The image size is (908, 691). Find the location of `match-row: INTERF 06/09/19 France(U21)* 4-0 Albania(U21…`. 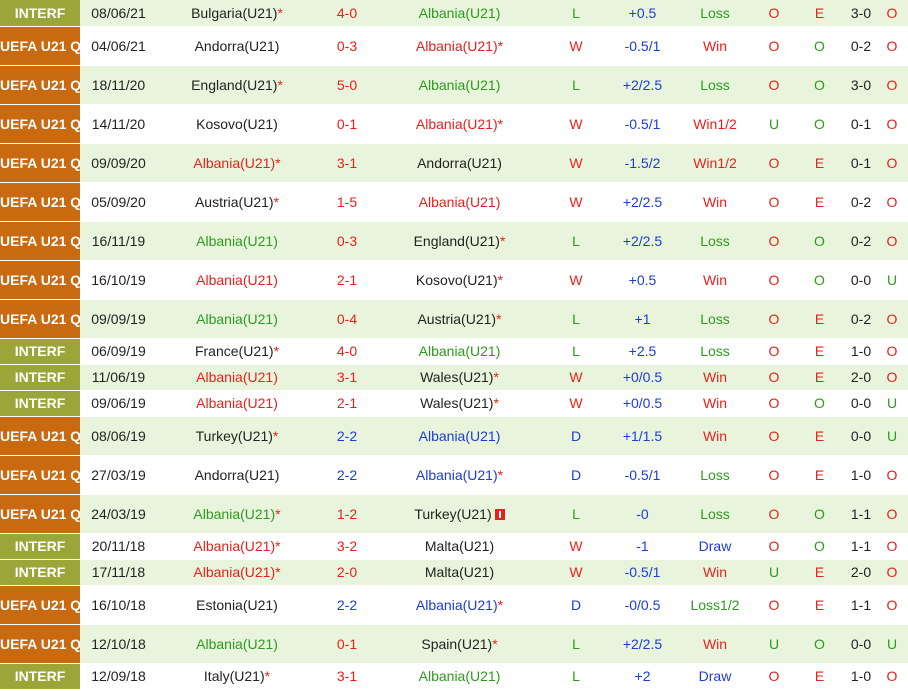

match-row: INTERF 06/09/19 France(U21)* 4-0 Albania(U21… is located at coordinates (454, 351).